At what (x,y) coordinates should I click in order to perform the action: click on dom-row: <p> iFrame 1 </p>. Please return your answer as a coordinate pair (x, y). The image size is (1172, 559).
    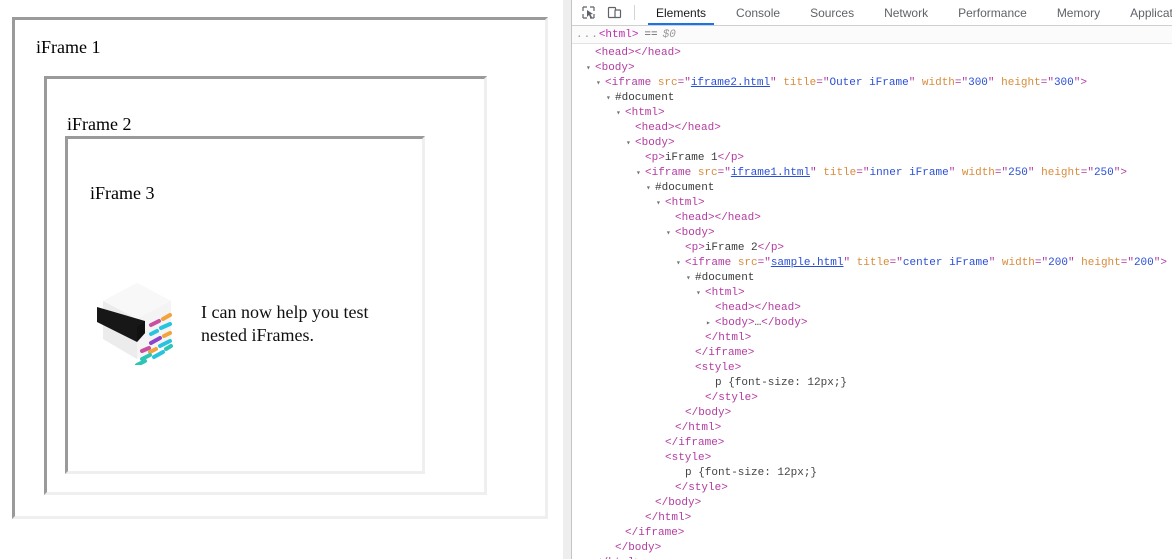
    Looking at the image, I should click on (872, 158).